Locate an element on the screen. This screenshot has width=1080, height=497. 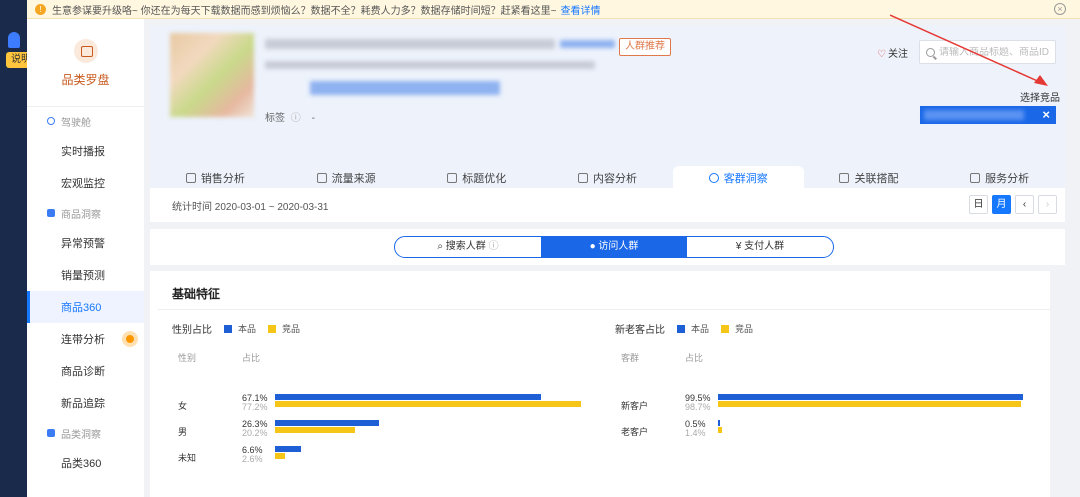
labels-value: - is located at coordinates (313, 118).